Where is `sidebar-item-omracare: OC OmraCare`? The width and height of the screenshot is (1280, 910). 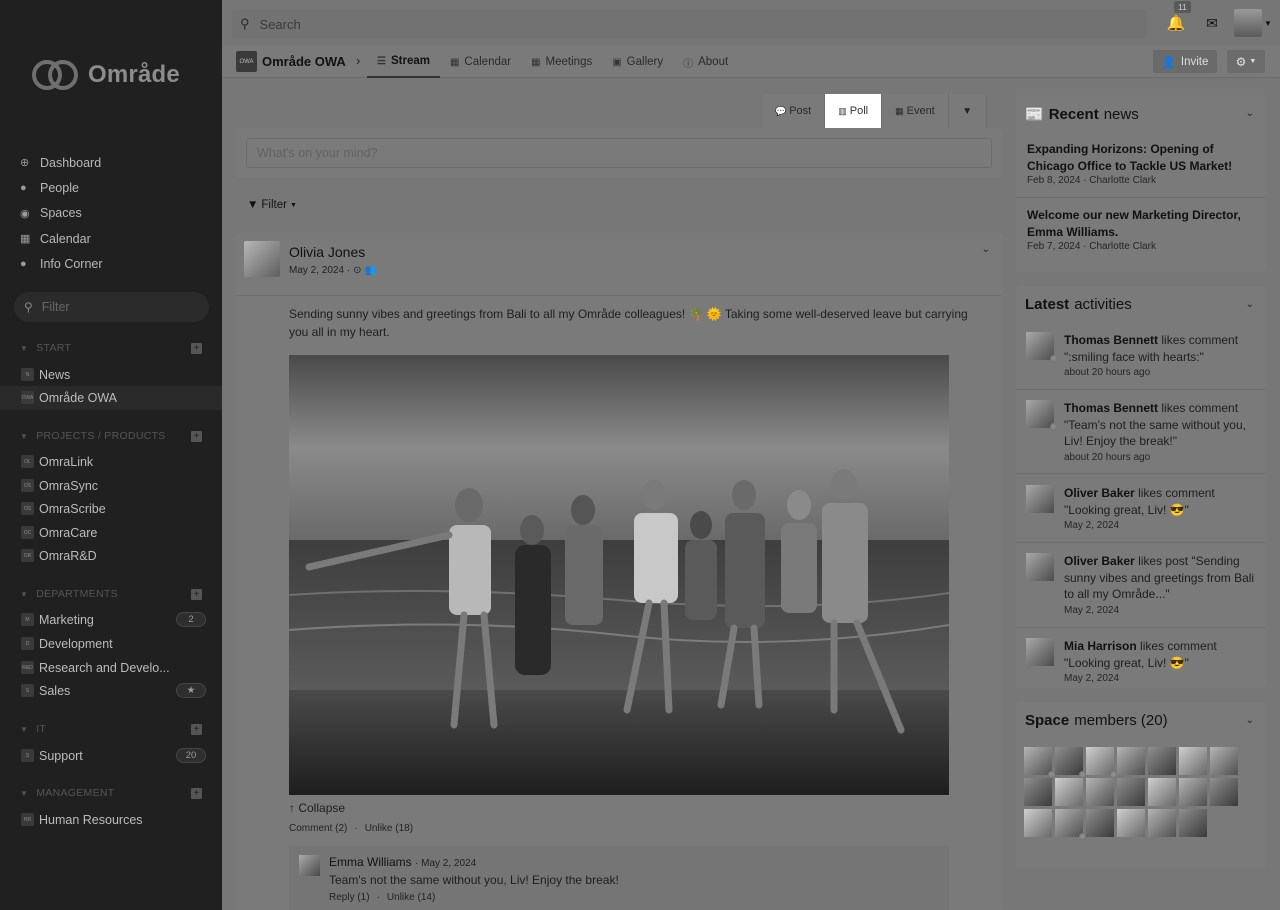
sidebar-item-omracare: OC OmraCare is located at coordinates (111, 533).